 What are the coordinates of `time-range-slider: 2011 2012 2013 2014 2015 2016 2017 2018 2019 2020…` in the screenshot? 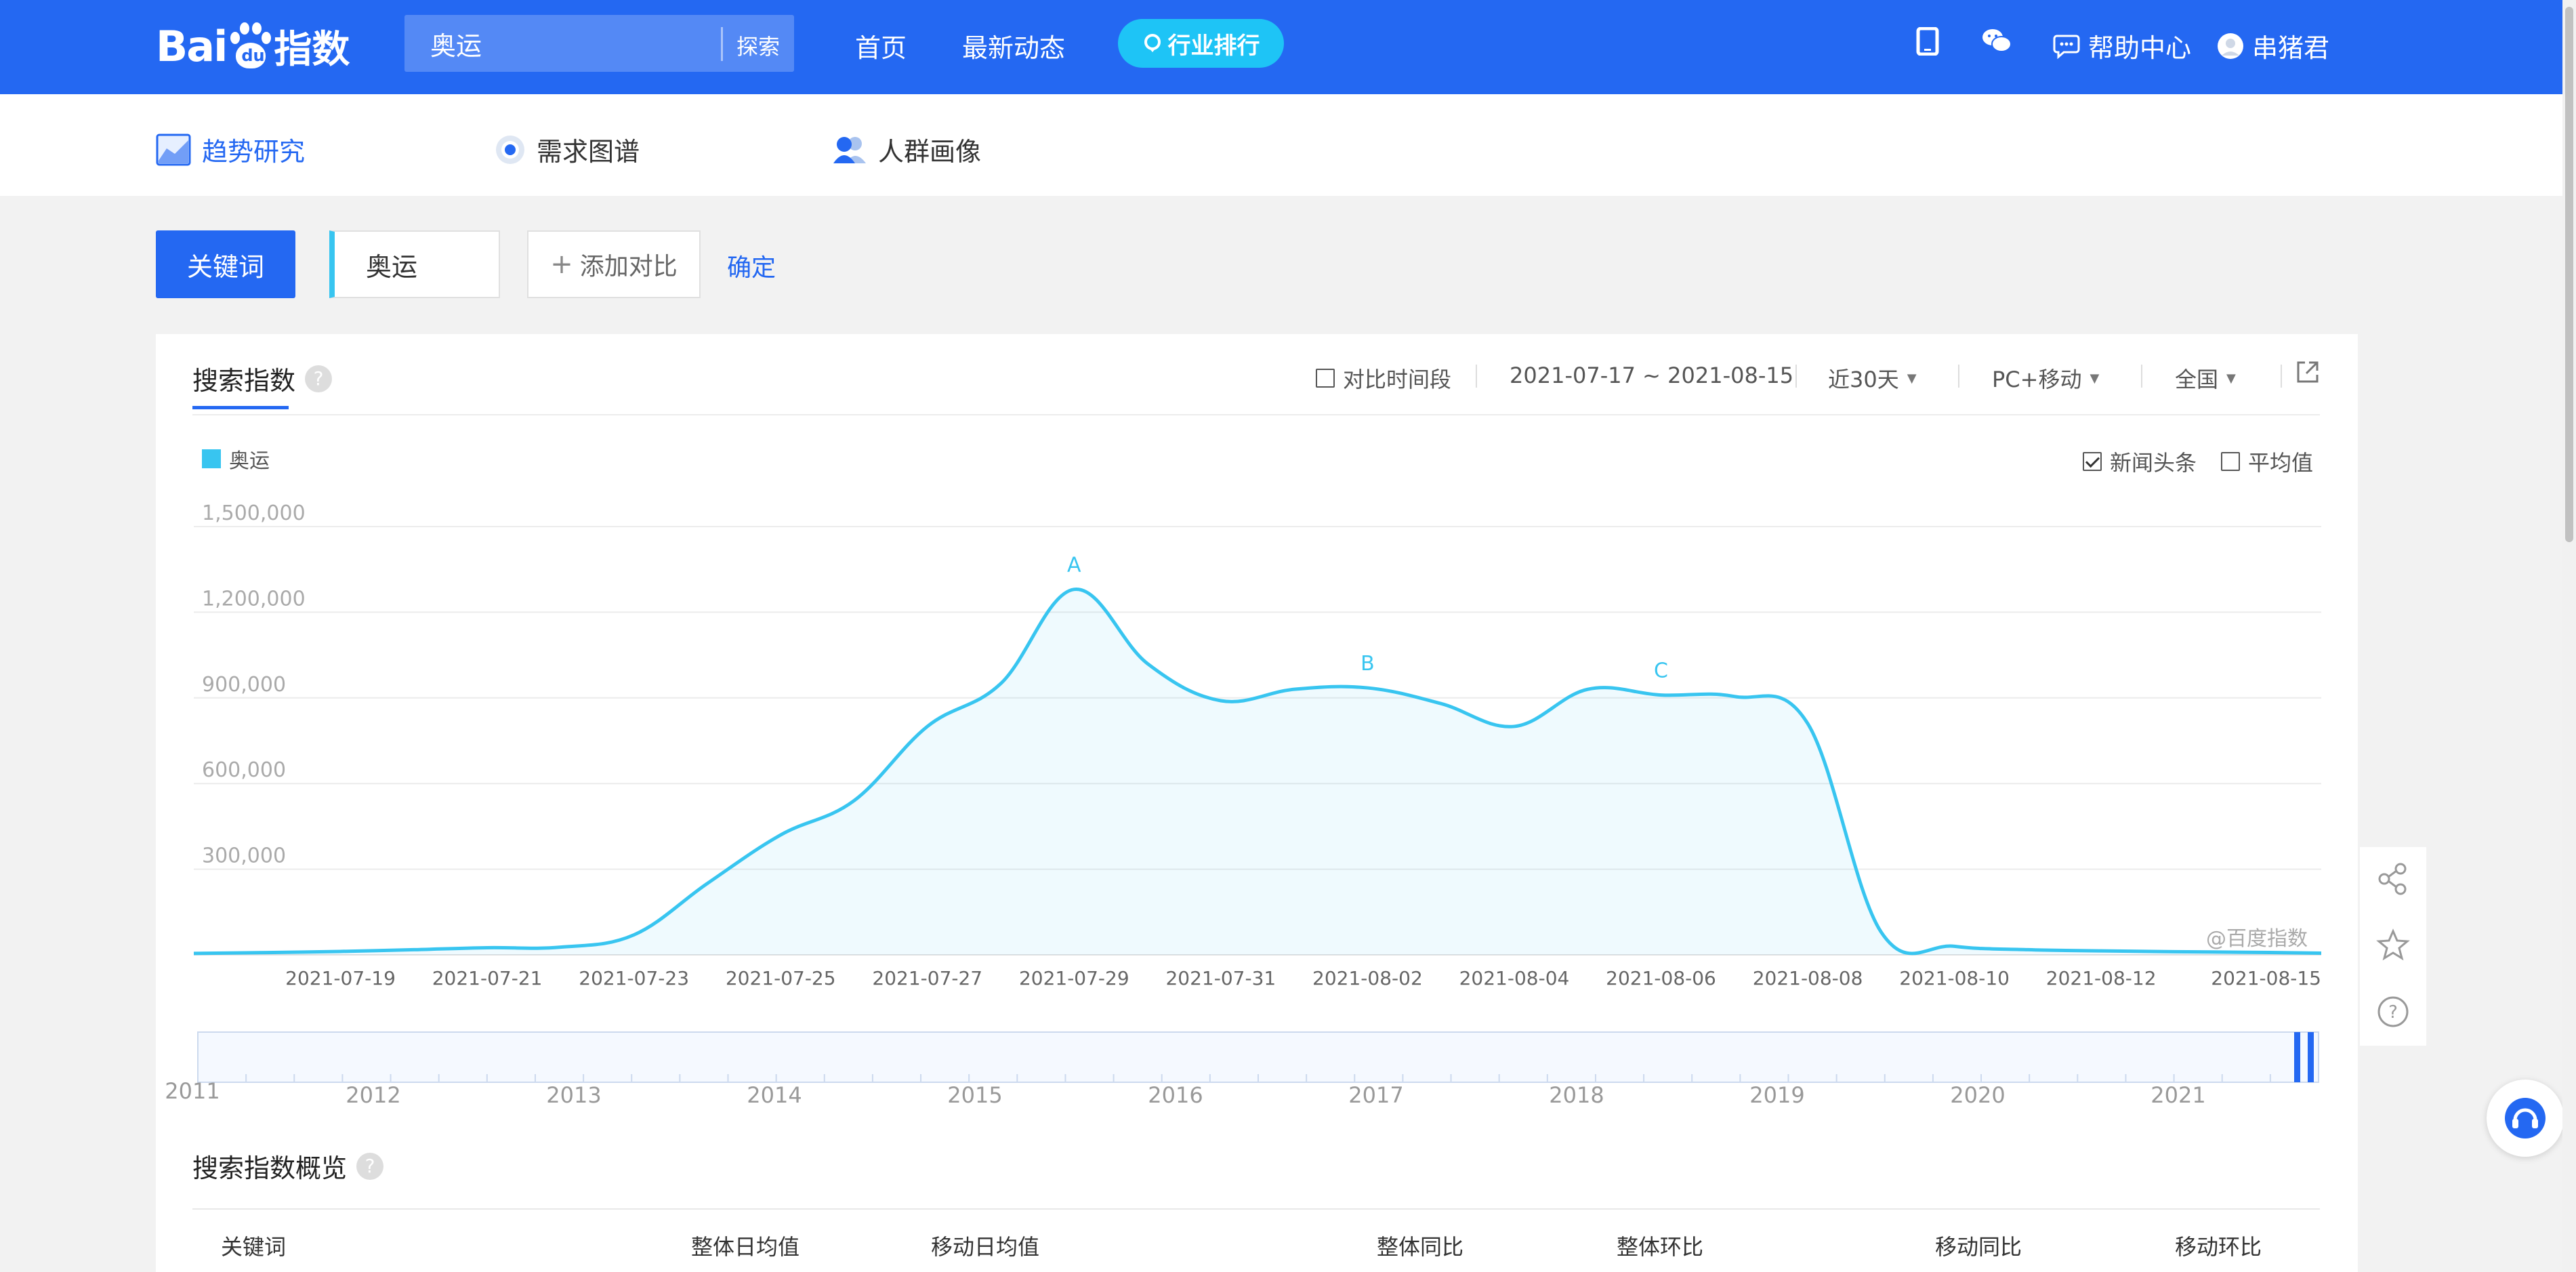 It's located at (1242, 1069).